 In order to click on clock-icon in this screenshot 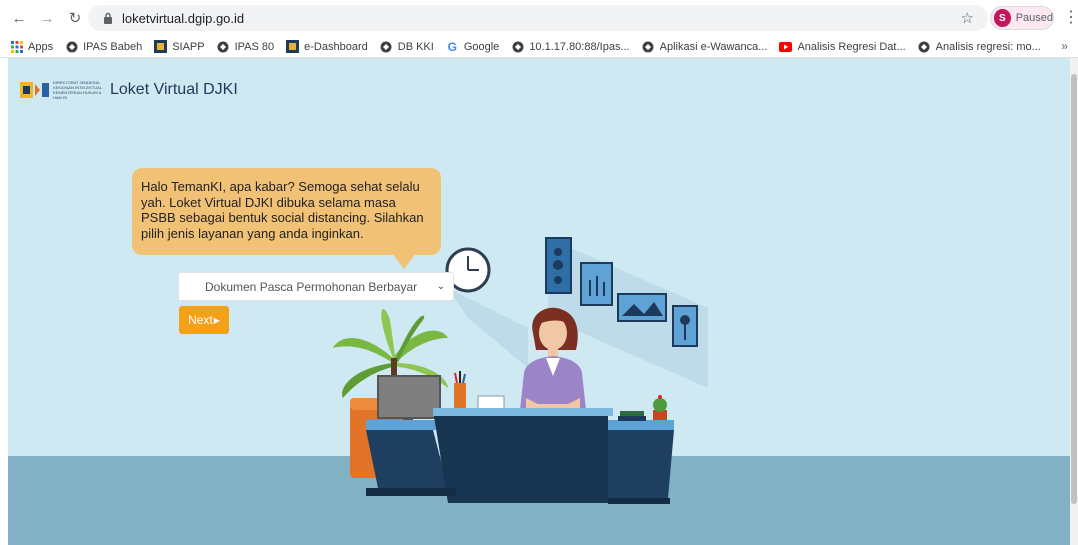, I will do `click(486, 307)`.